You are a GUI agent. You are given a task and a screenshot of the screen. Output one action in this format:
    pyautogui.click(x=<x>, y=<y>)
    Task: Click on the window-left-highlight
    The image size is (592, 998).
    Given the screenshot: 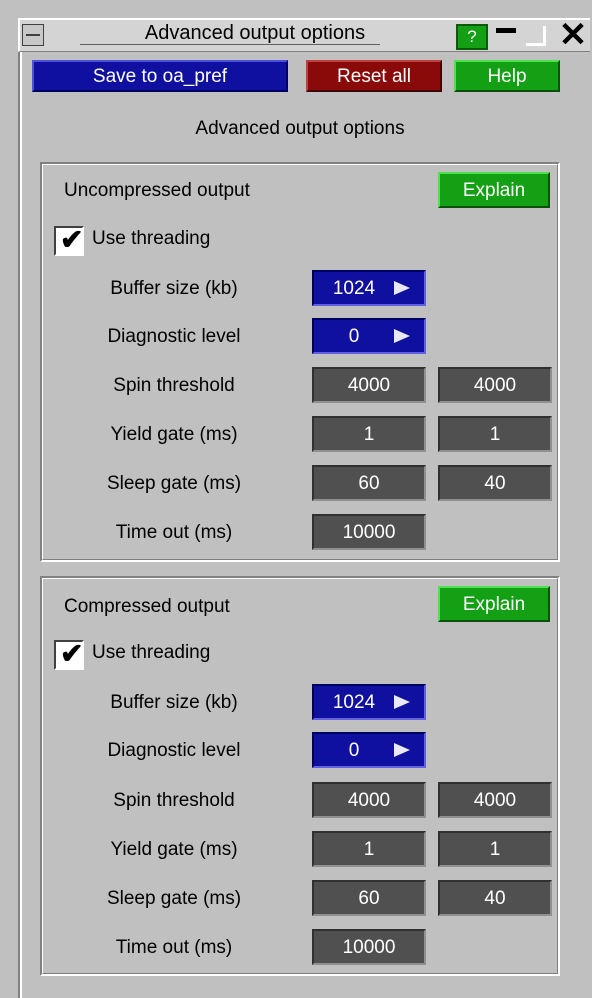 What is the action you would take?
    pyautogui.click(x=21, y=525)
    